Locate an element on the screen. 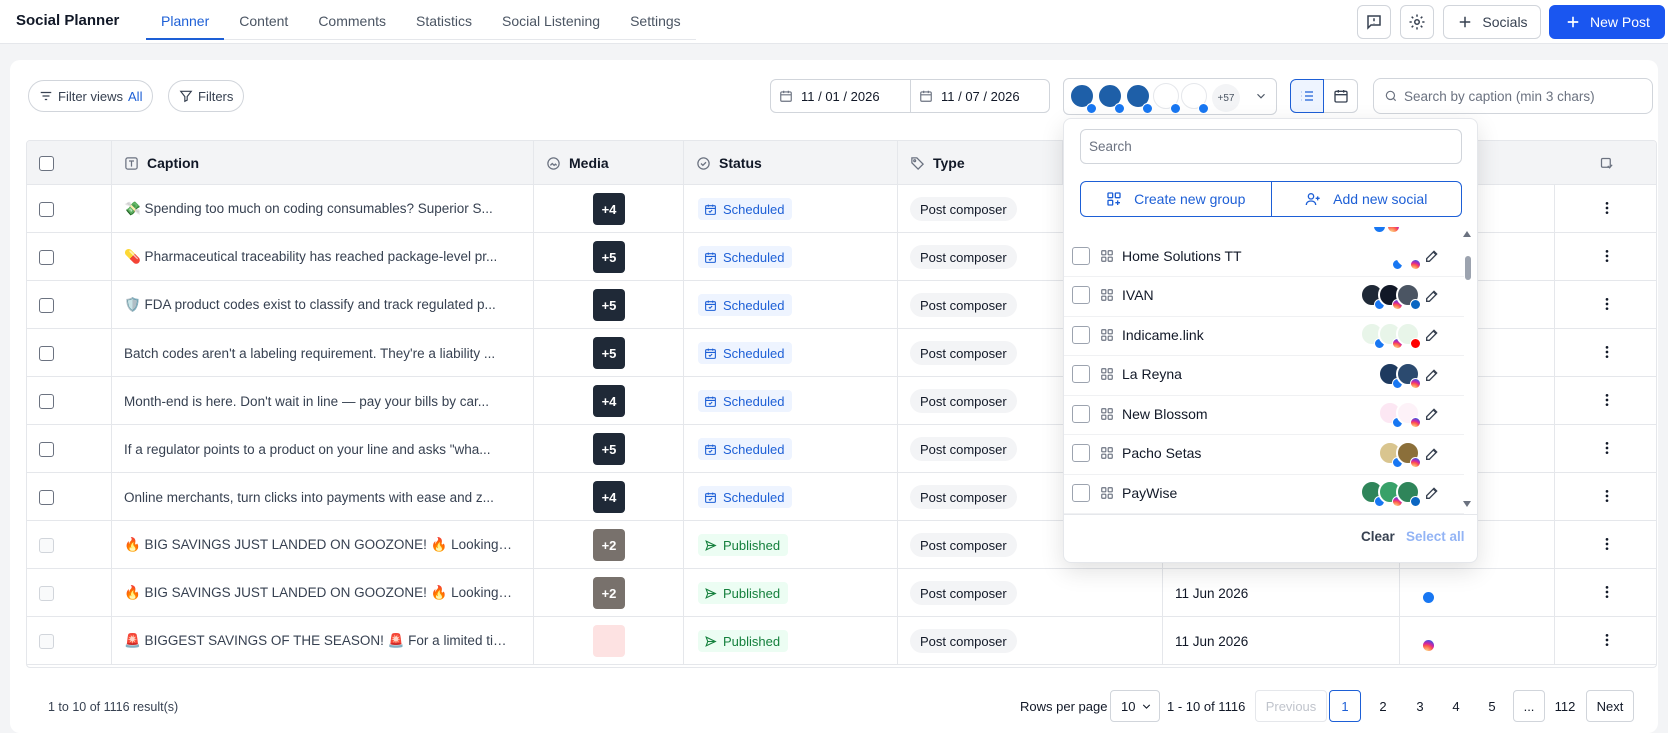  page-5-button: 5 is located at coordinates (1492, 706).